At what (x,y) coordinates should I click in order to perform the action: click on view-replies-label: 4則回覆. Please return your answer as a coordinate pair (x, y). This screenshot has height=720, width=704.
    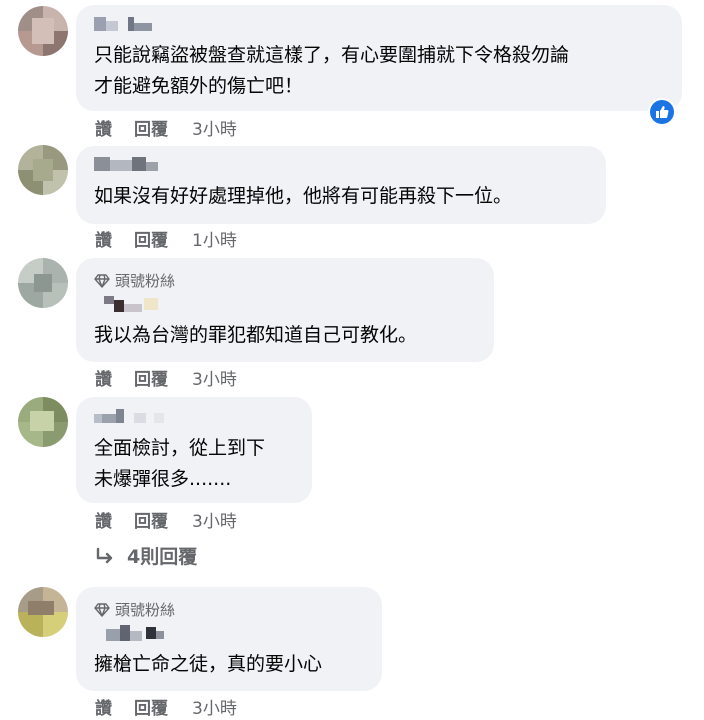
    Looking at the image, I should click on (162, 557).